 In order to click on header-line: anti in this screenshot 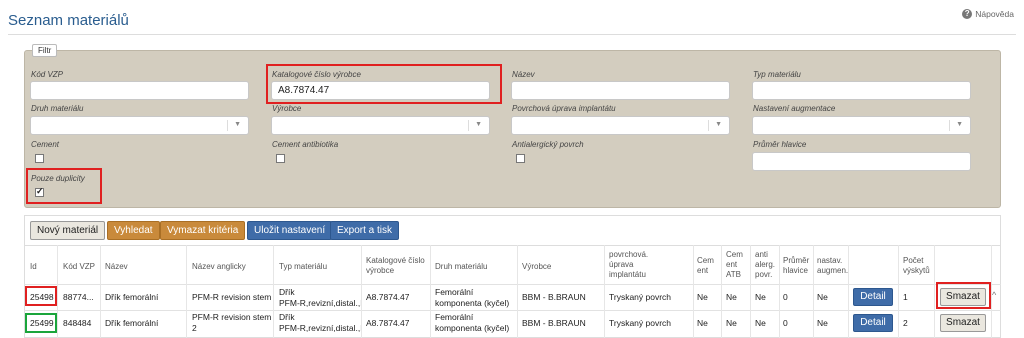, I will do `click(761, 254)`.